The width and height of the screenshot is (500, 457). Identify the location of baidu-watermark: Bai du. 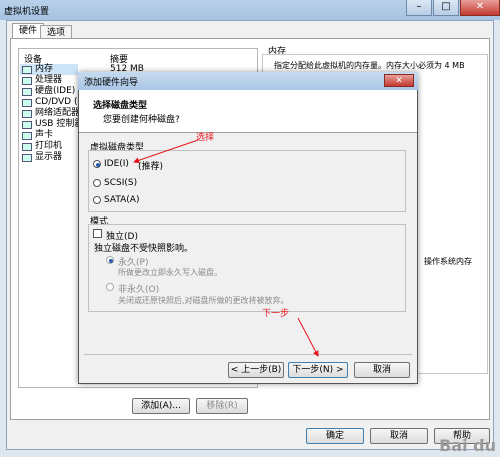
(467, 445).